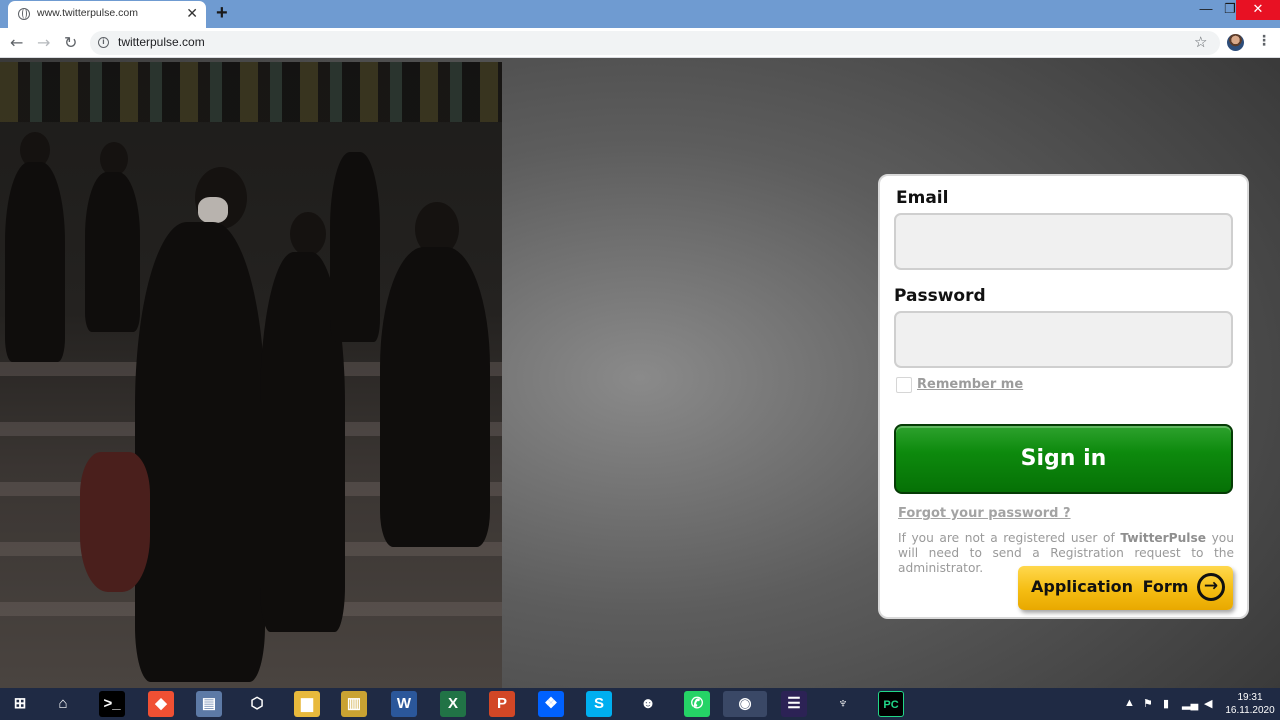 Image resolution: width=1280 pixels, height=720 pixels. Describe the element at coordinates (502, 704) in the screenshot. I see `powerpoint-icon: P` at that location.